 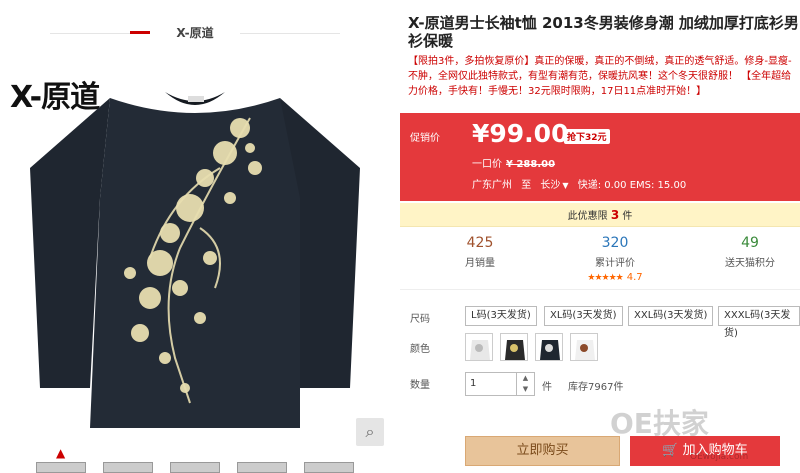 What do you see at coordinates (659, 423) in the screenshot?
I see `watermark: OE扶家` at bounding box center [659, 423].